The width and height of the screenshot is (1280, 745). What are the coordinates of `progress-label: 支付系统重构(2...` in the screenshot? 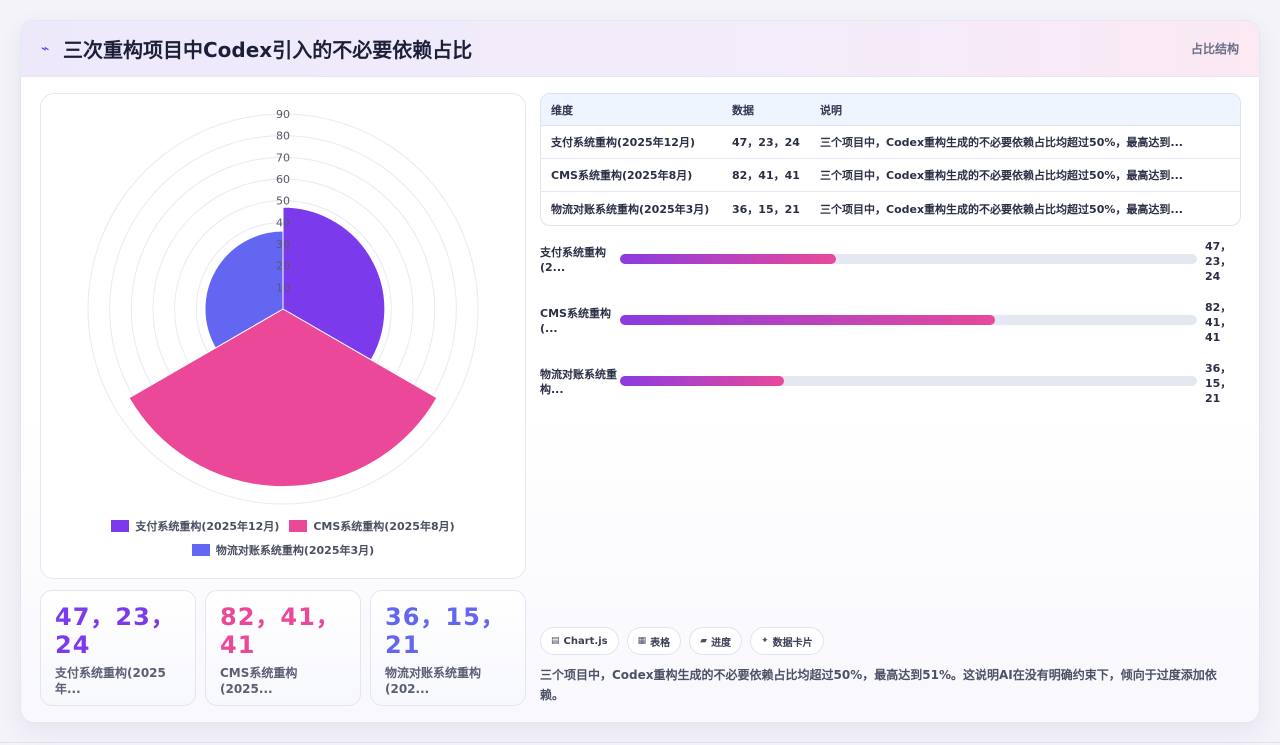 It's located at (573, 260).